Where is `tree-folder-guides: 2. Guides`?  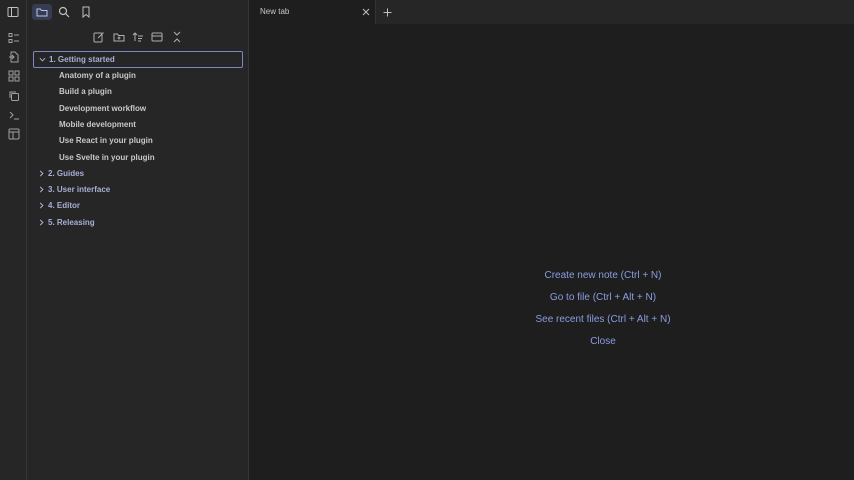 tree-folder-guides: 2. Guides is located at coordinates (58, 173).